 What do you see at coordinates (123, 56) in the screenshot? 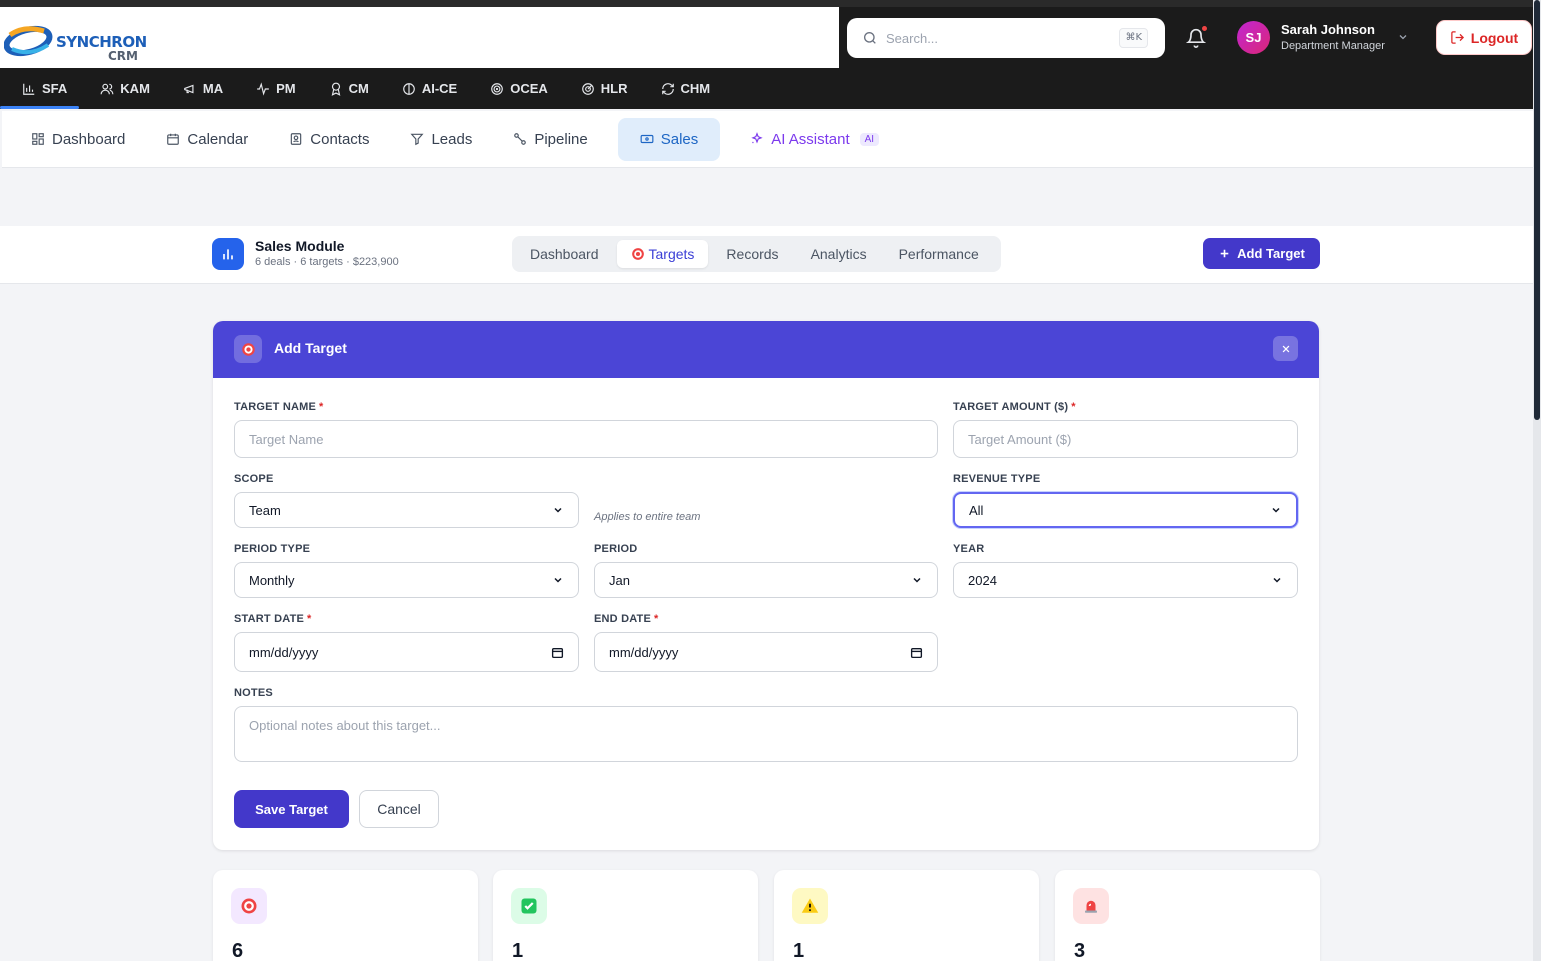
I see `logo-subtext: CRM` at bounding box center [123, 56].